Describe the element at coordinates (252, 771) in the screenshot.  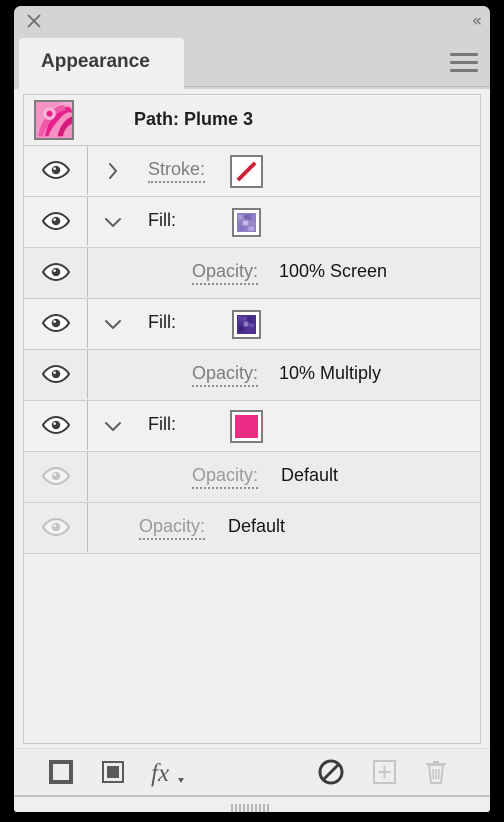
I see `appearance-toolbar: fx` at that location.